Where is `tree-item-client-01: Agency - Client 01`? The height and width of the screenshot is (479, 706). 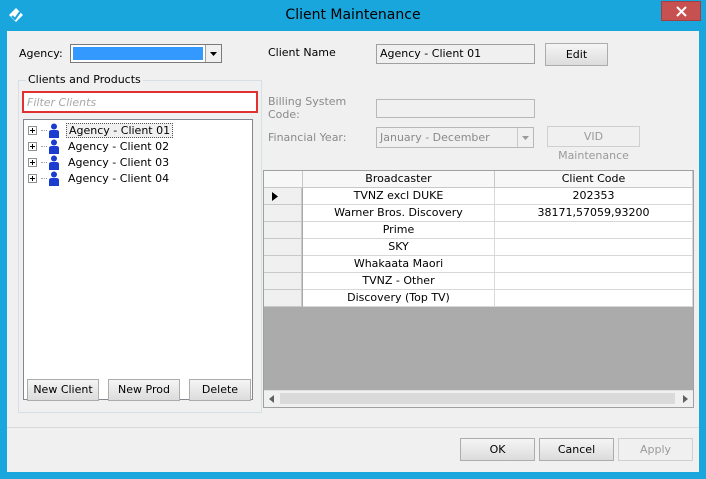 tree-item-client-01: Agency - Client 01 is located at coordinates (101, 130).